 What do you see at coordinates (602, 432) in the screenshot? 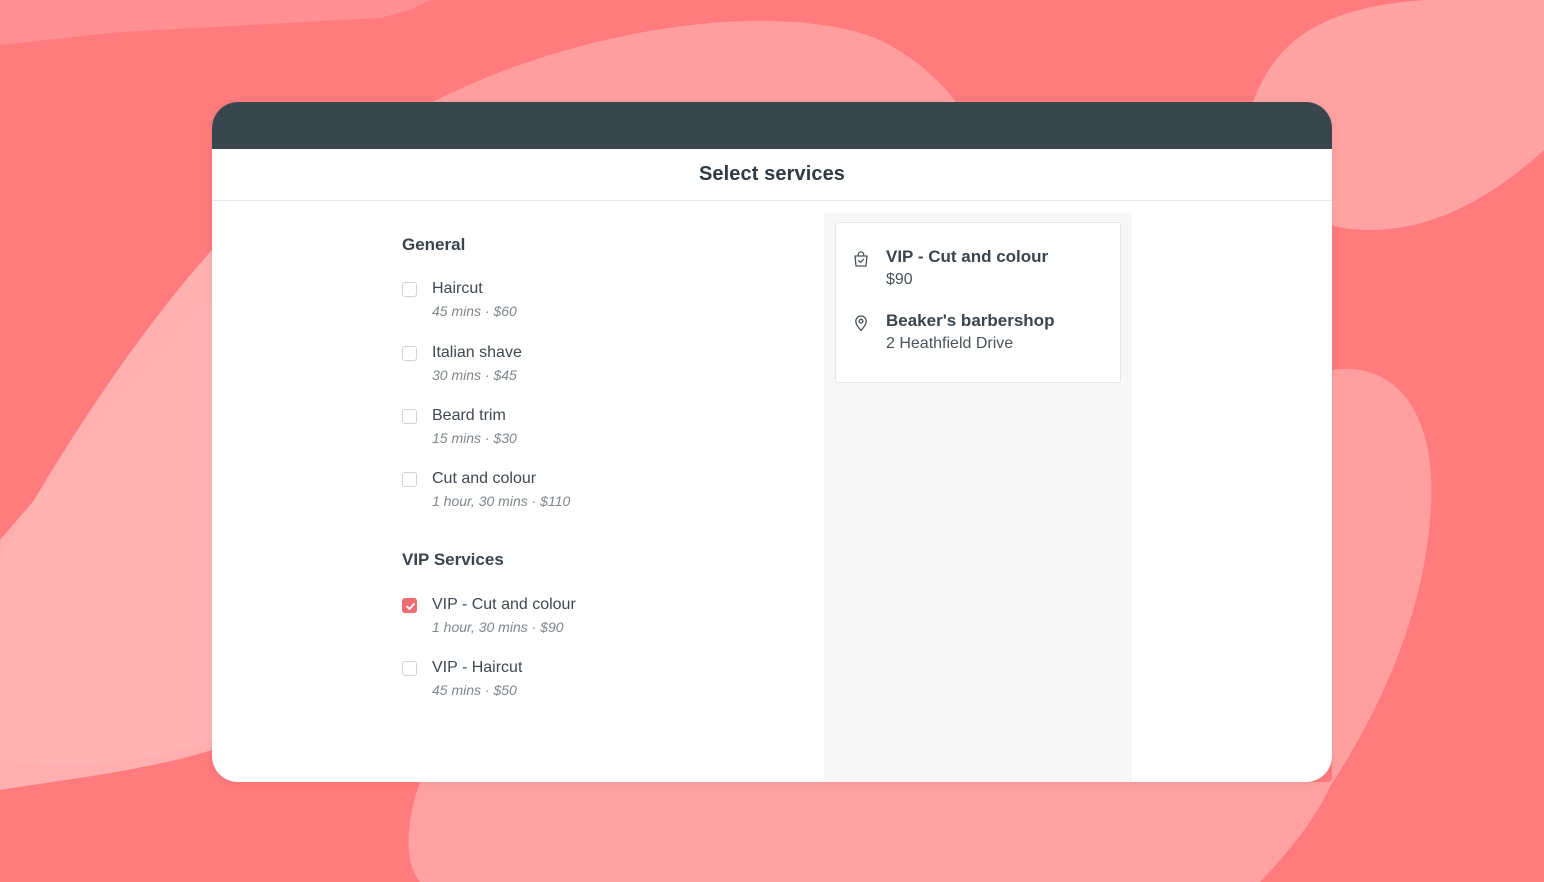
I see `service-beard-trim: Beard trim 15 mins · $30` at bounding box center [602, 432].